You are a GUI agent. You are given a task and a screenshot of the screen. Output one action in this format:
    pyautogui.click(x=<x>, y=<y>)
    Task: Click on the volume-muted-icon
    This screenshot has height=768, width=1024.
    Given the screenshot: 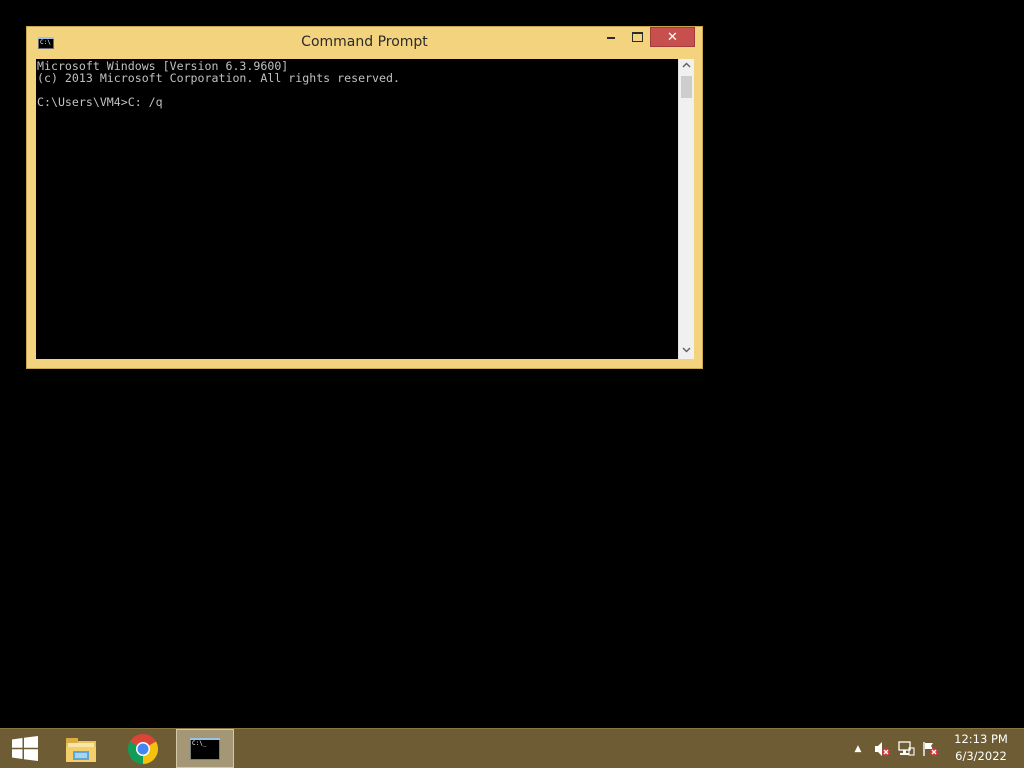 What is the action you would take?
    pyautogui.click(x=882, y=749)
    